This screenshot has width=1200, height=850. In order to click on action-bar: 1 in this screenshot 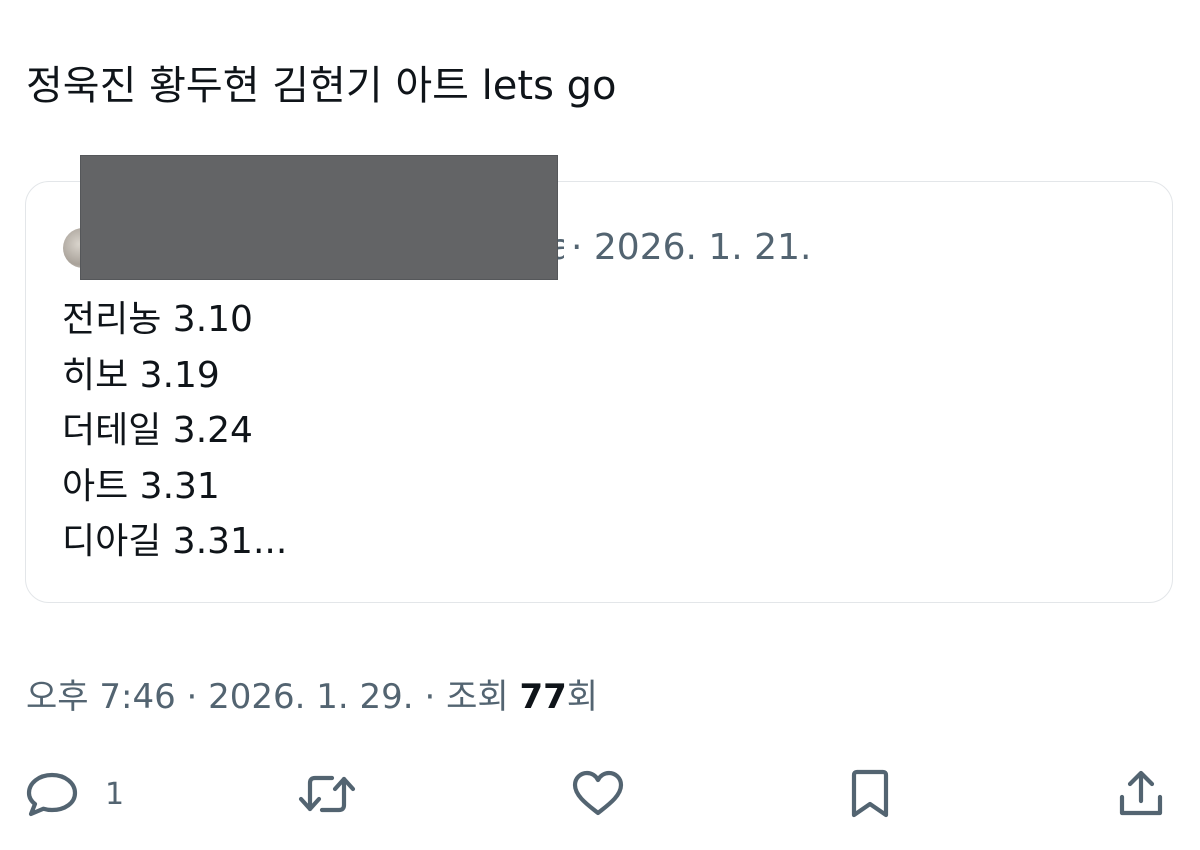, I will do `click(600, 795)`.